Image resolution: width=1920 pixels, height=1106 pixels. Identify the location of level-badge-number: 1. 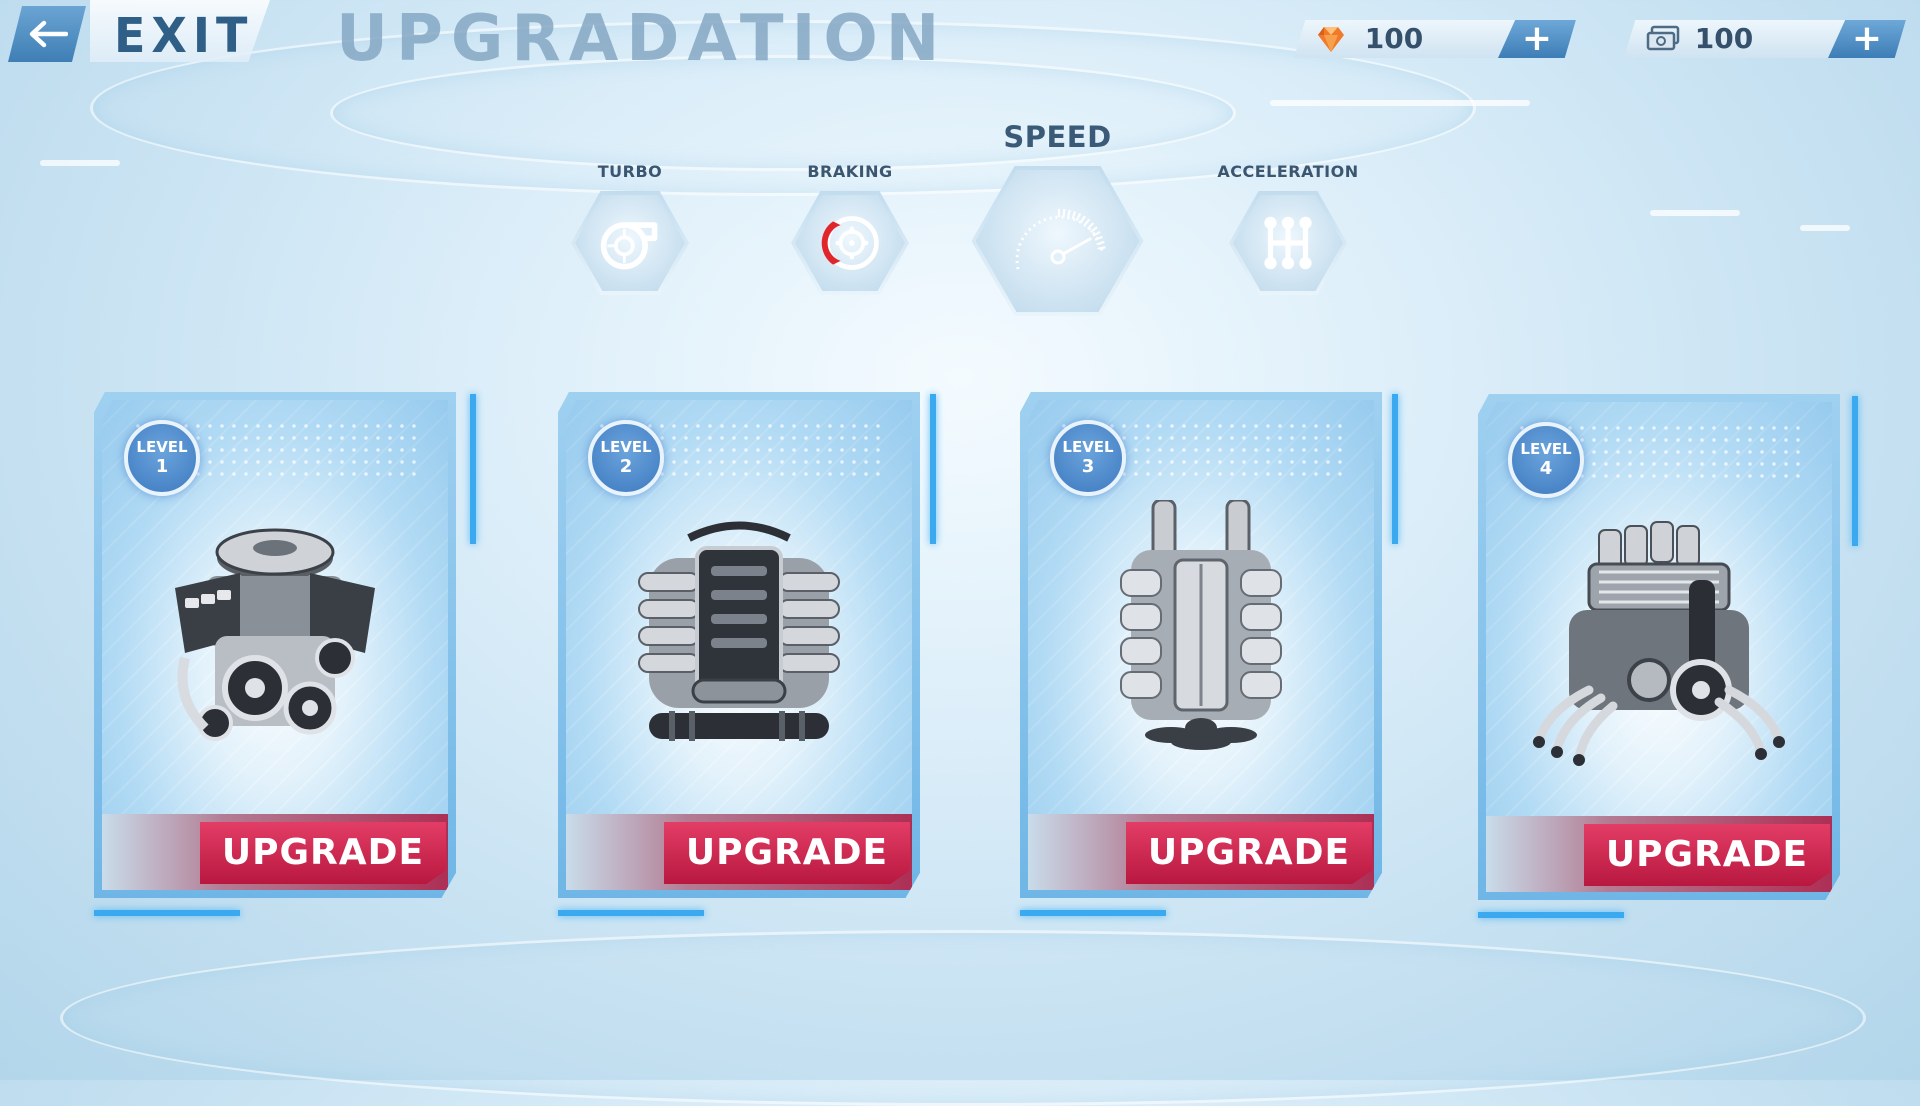
(162, 466).